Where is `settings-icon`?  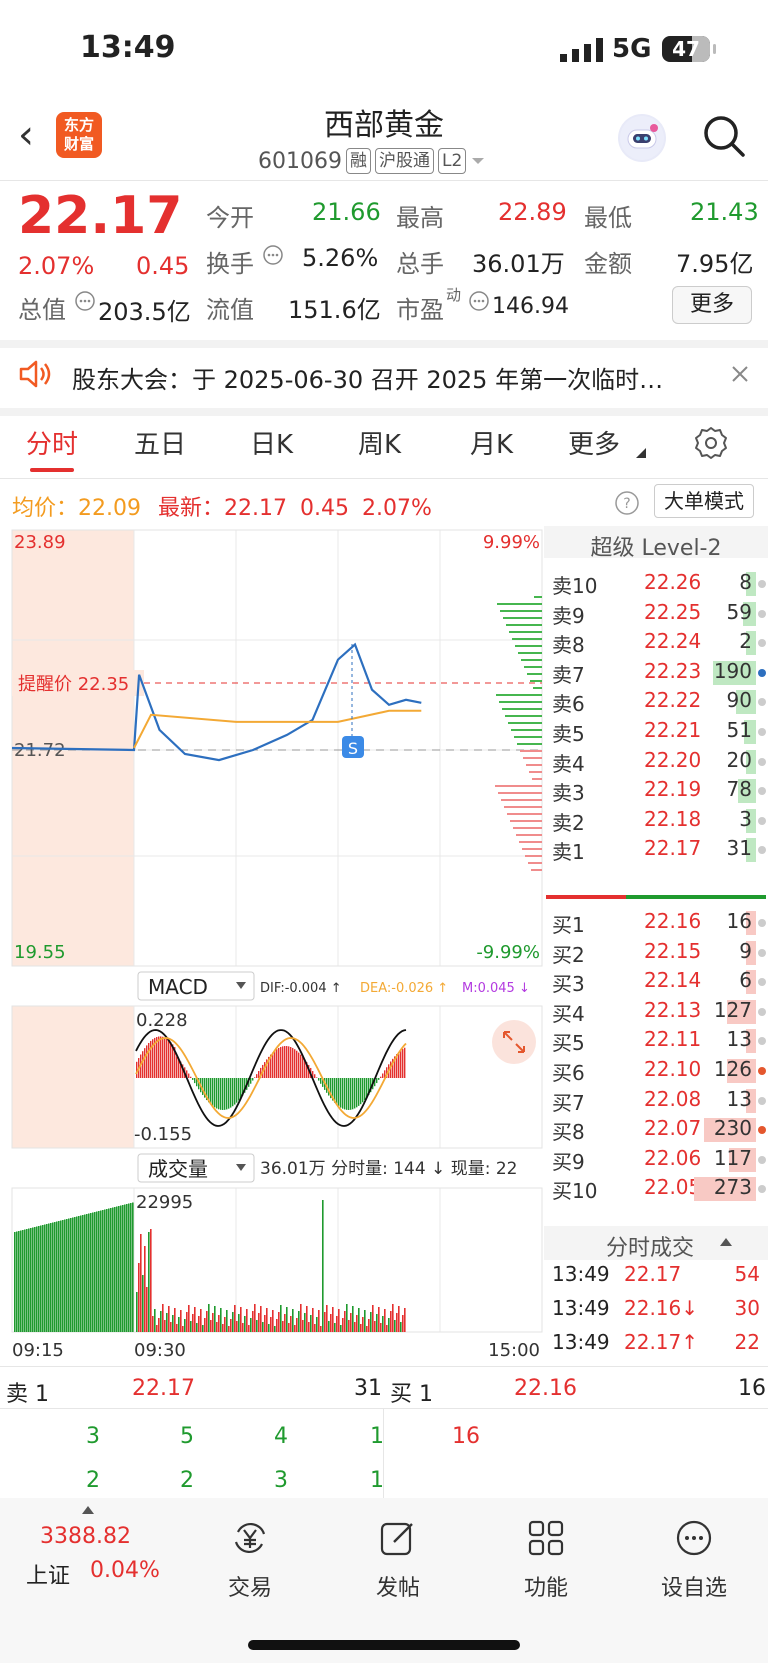 settings-icon is located at coordinates (711, 443).